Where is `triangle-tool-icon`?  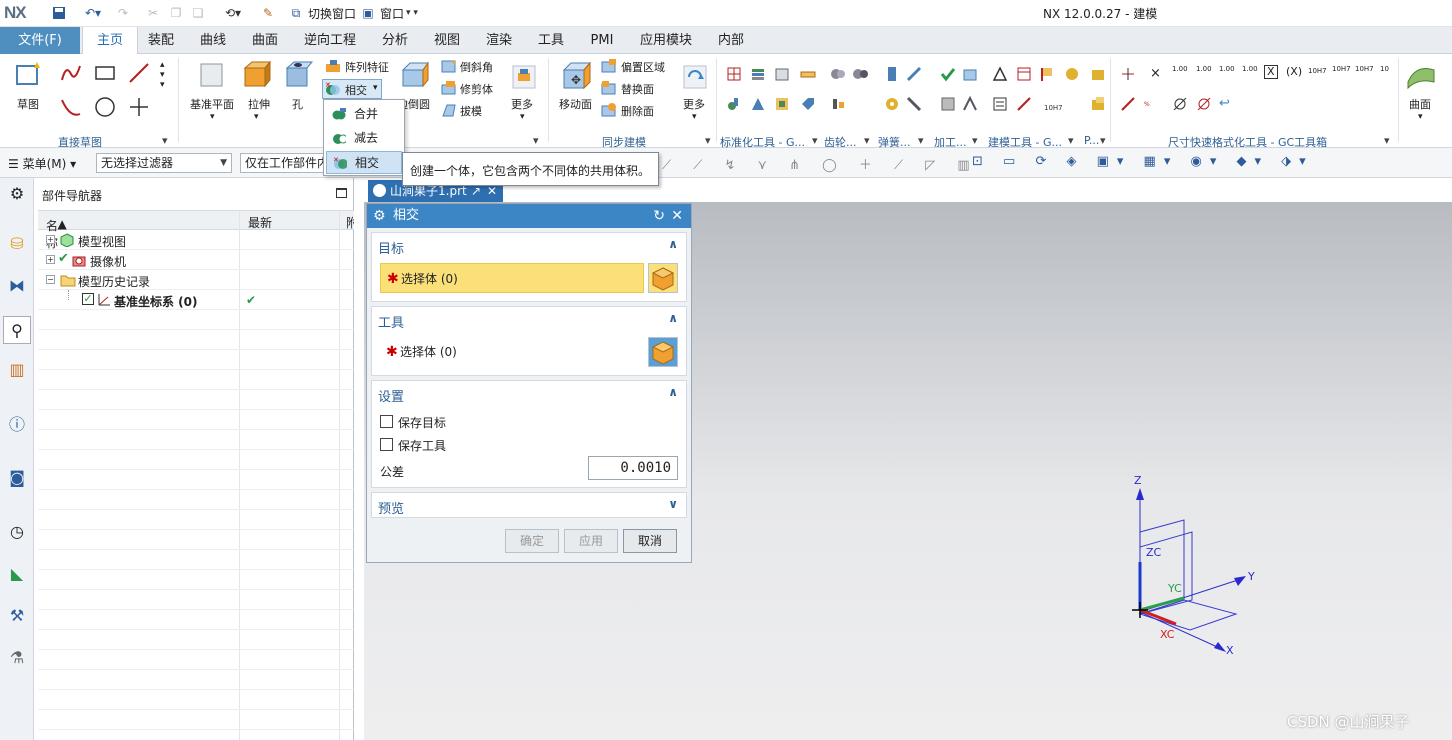
triangle-tool-icon is located at coordinates (1000, 74).